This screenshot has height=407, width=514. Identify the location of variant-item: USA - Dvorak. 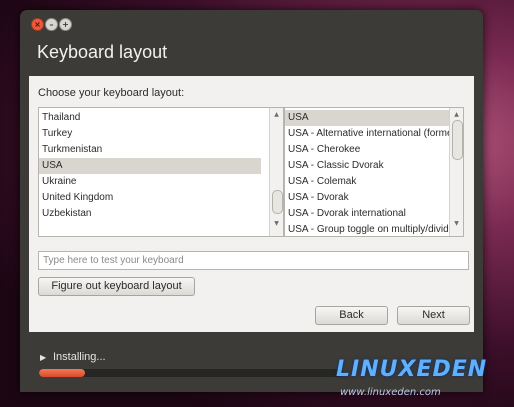
(367, 198).